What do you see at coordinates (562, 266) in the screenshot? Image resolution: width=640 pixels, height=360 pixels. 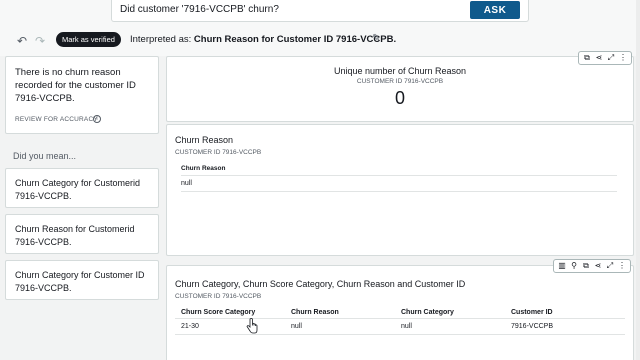 I see `chart-icon: ▥` at bounding box center [562, 266].